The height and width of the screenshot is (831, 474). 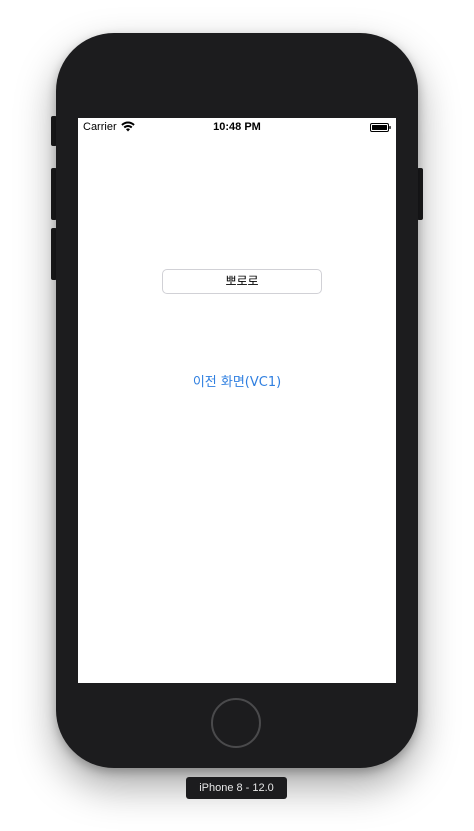 I want to click on status-time: 10:48 PM, so click(x=237, y=127).